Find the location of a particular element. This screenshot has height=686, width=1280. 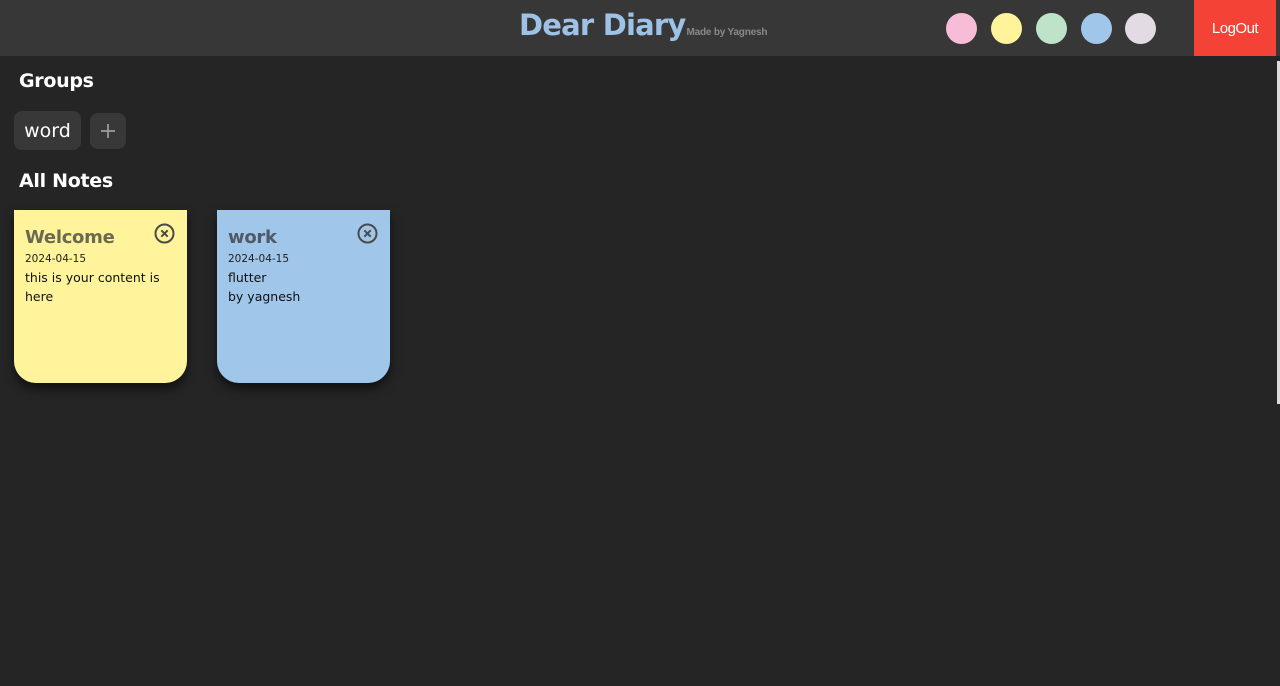

logout-button: LogOut is located at coordinates (1235, 28).